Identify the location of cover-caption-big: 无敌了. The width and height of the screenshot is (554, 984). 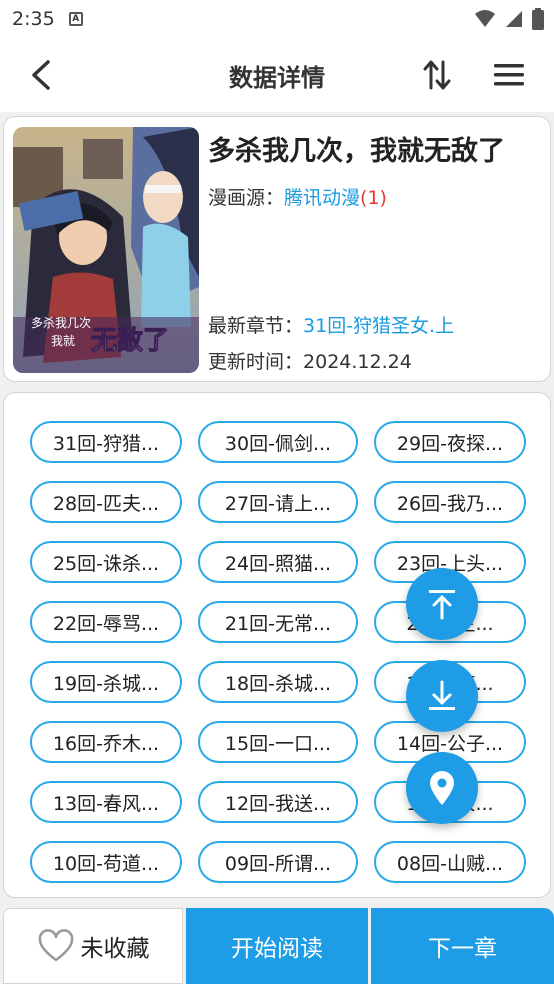
(130, 341).